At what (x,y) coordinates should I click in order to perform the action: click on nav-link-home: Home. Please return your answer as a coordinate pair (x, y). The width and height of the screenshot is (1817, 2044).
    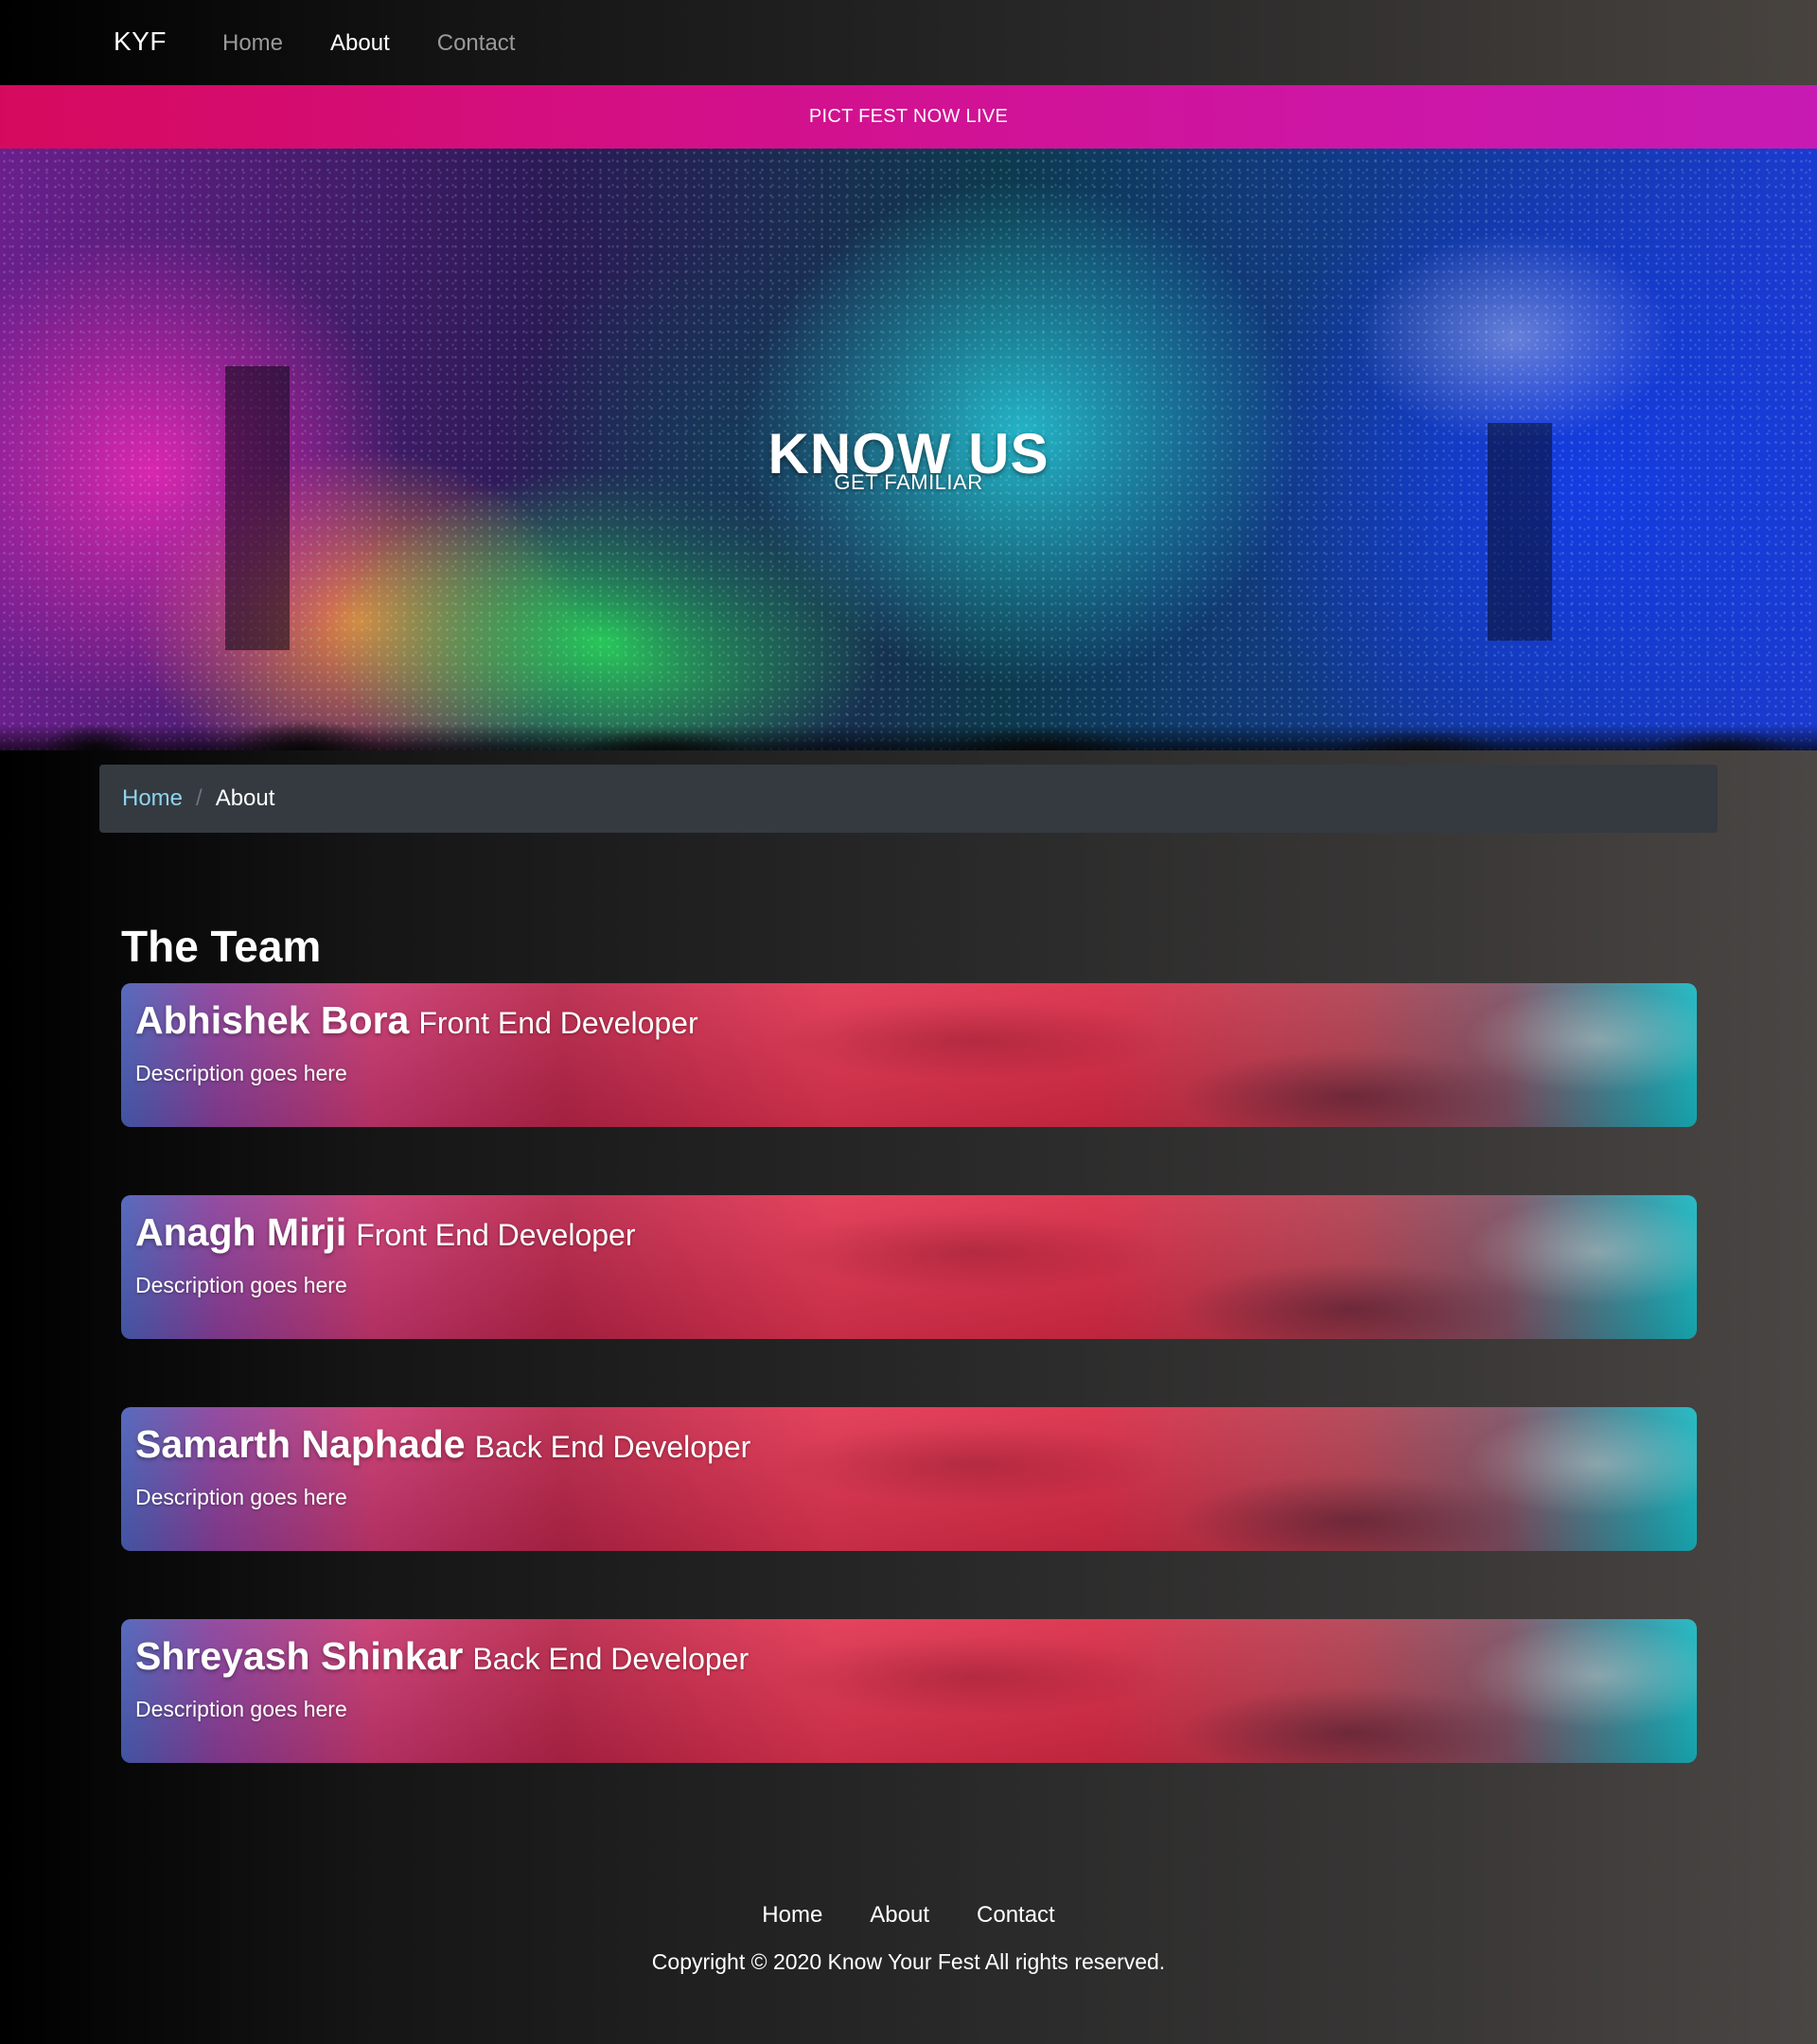
    Looking at the image, I should click on (252, 43).